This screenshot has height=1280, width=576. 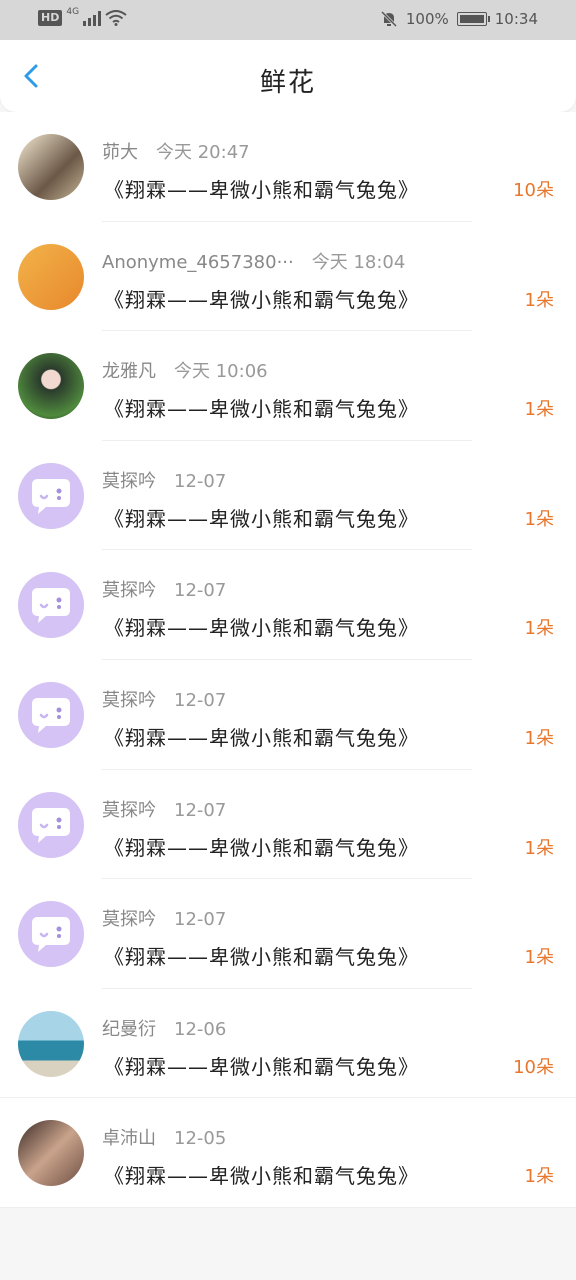 What do you see at coordinates (288, 1044) in the screenshot?
I see `list-item: 纪曼衍 12-06 《翔霖——卑微小熊和霸气兔兔》 10朵` at bounding box center [288, 1044].